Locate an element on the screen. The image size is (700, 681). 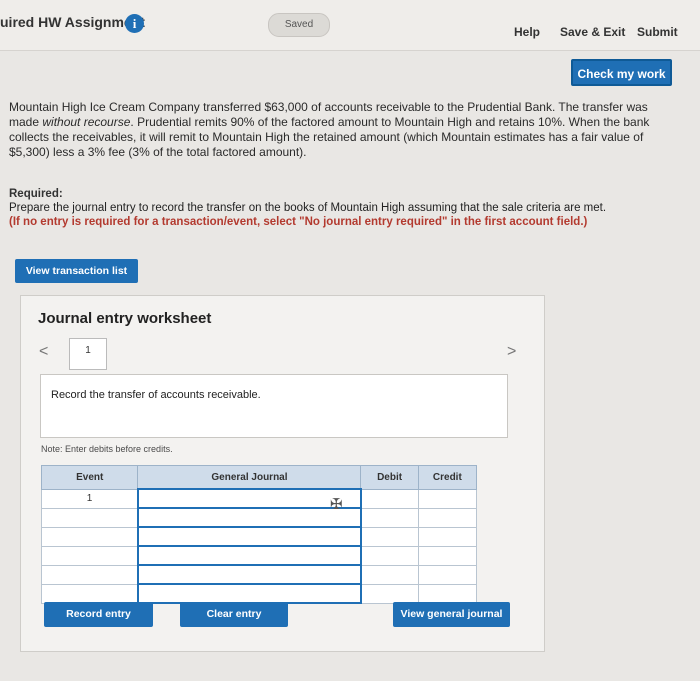
column-header-credit: Credit is located at coordinates (447, 477).